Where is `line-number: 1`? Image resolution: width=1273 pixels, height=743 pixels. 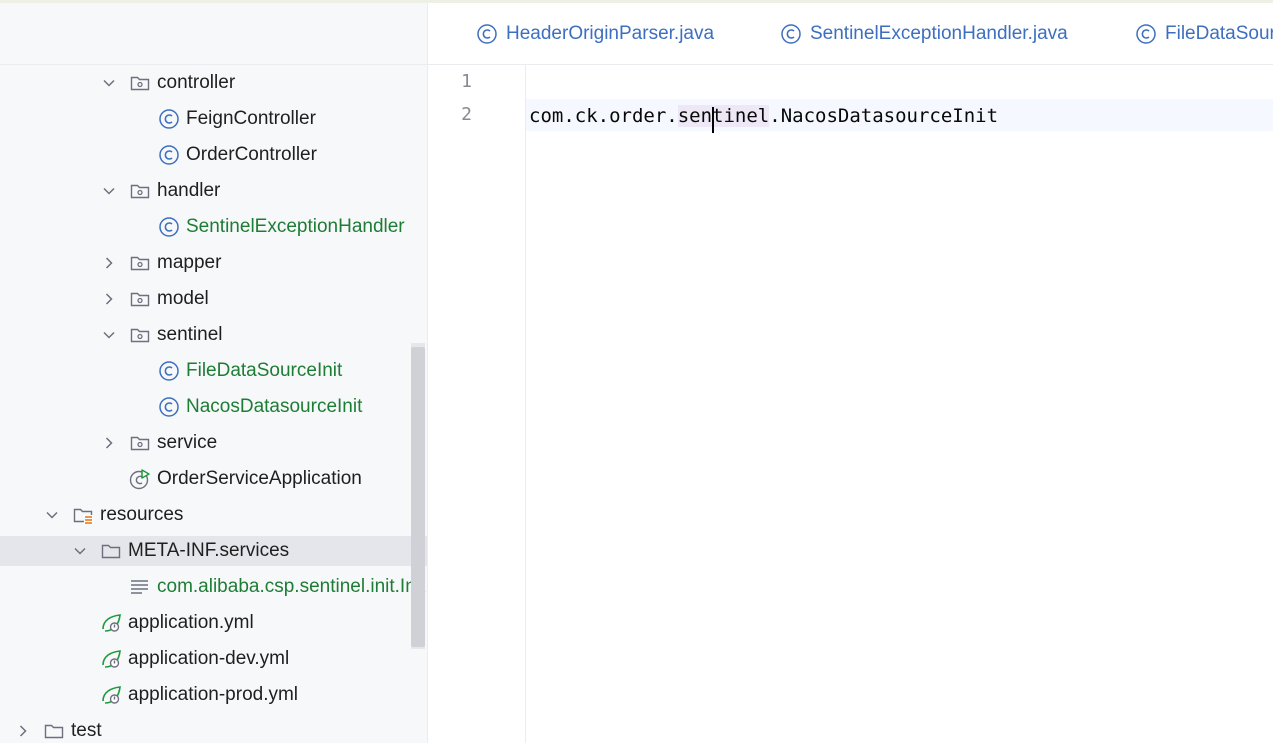 line-number: 1 is located at coordinates (466, 81).